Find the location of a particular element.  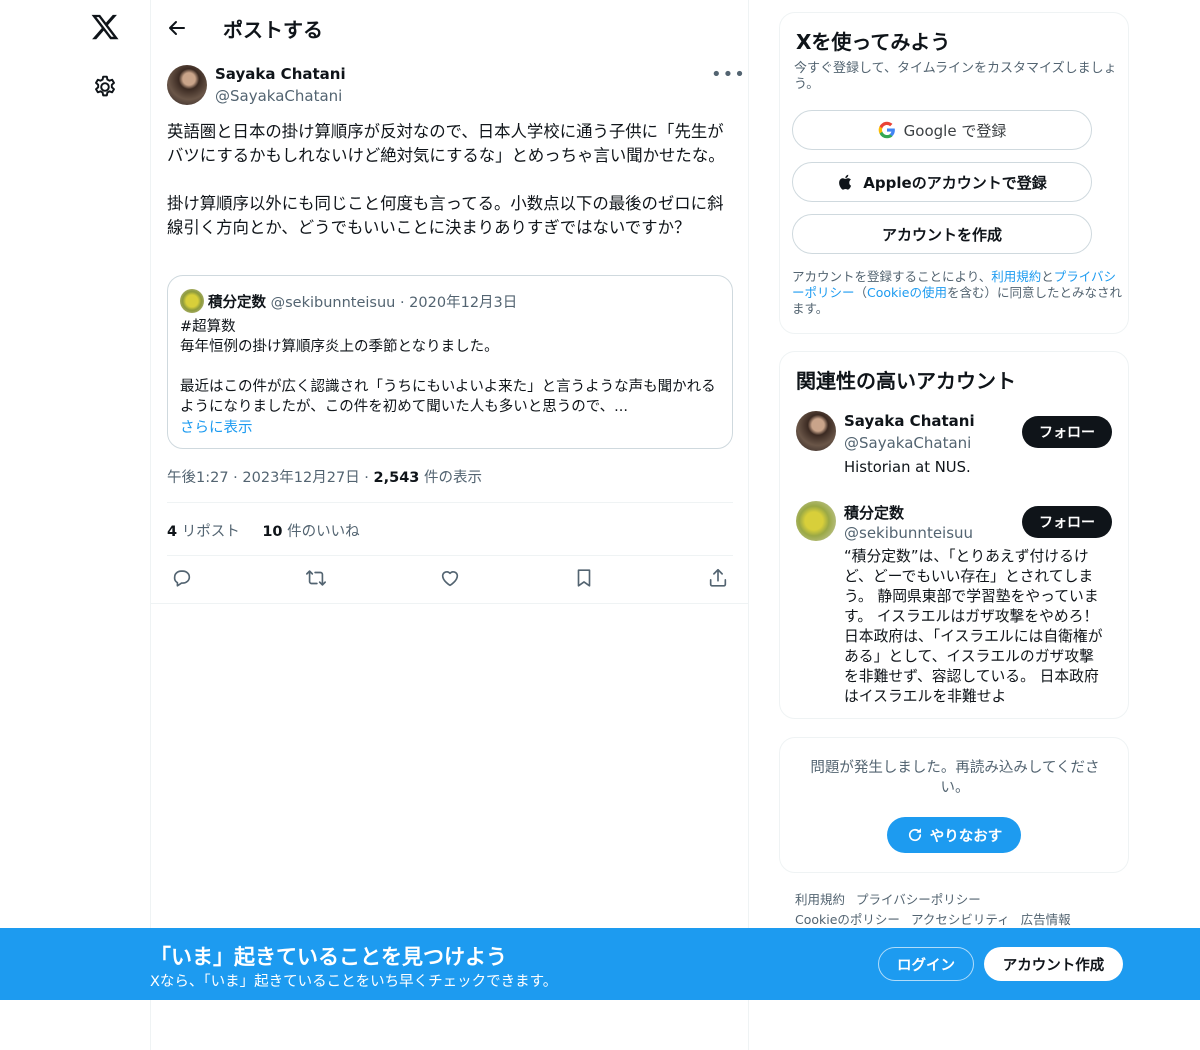

repost-icon is located at coordinates (316, 578).